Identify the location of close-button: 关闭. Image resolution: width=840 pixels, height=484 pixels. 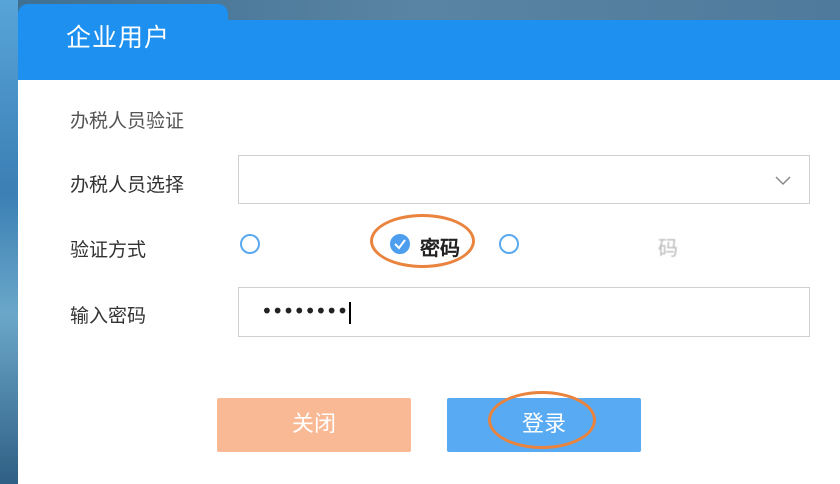
(314, 425).